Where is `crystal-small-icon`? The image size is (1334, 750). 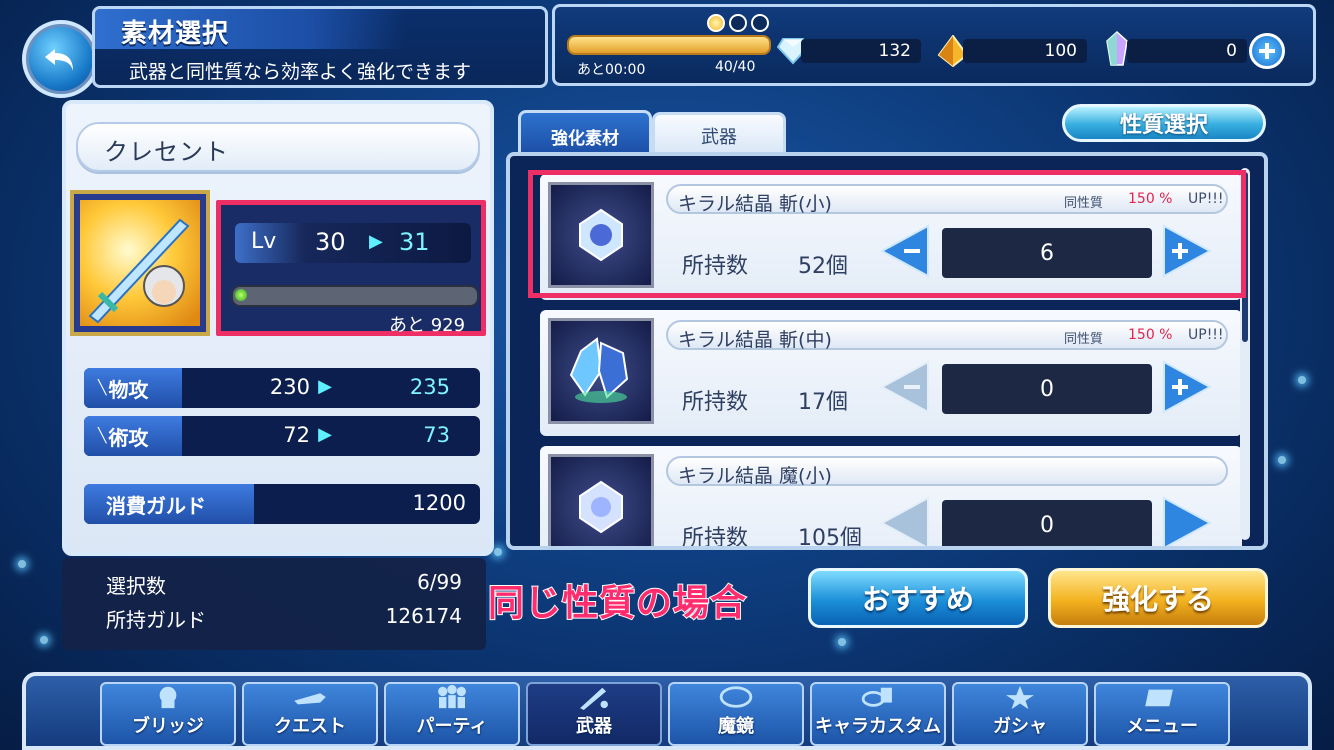
crystal-small-icon is located at coordinates (601, 235).